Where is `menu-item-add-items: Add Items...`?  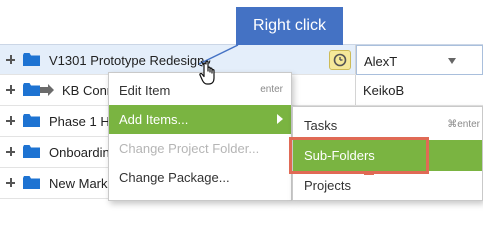
menu-item-add-items: Add Items... is located at coordinates (200, 119).